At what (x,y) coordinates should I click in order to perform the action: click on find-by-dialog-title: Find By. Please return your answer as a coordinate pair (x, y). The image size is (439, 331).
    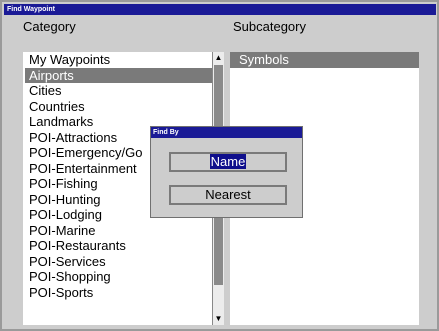
    Looking at the image, I should click on (226, 132).